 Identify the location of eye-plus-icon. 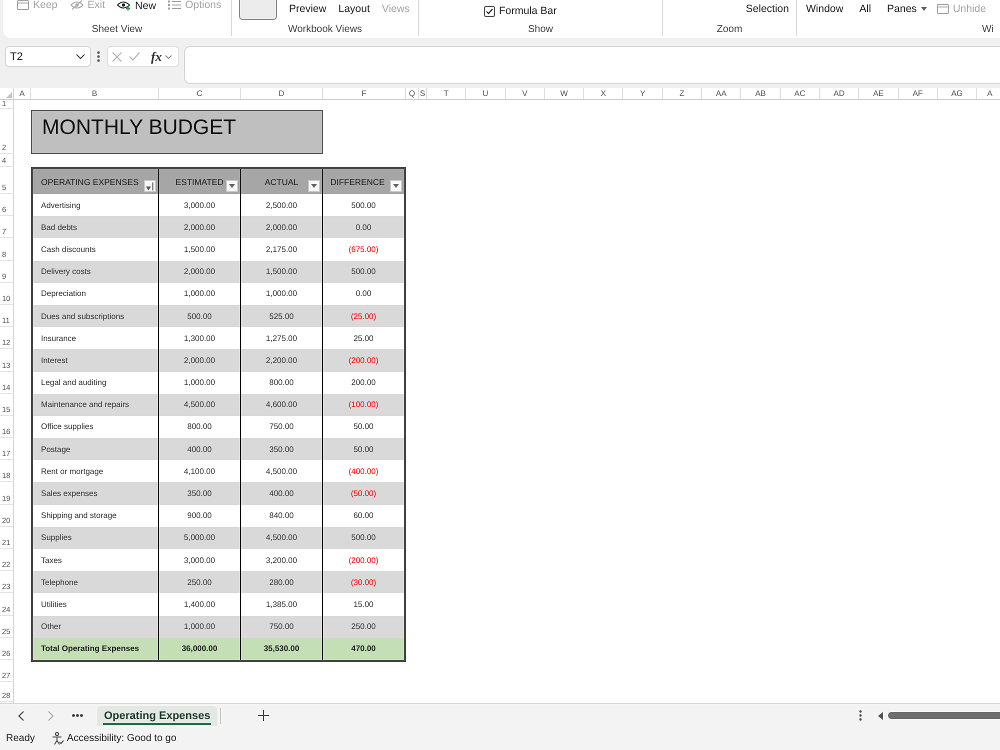
(124, 5).